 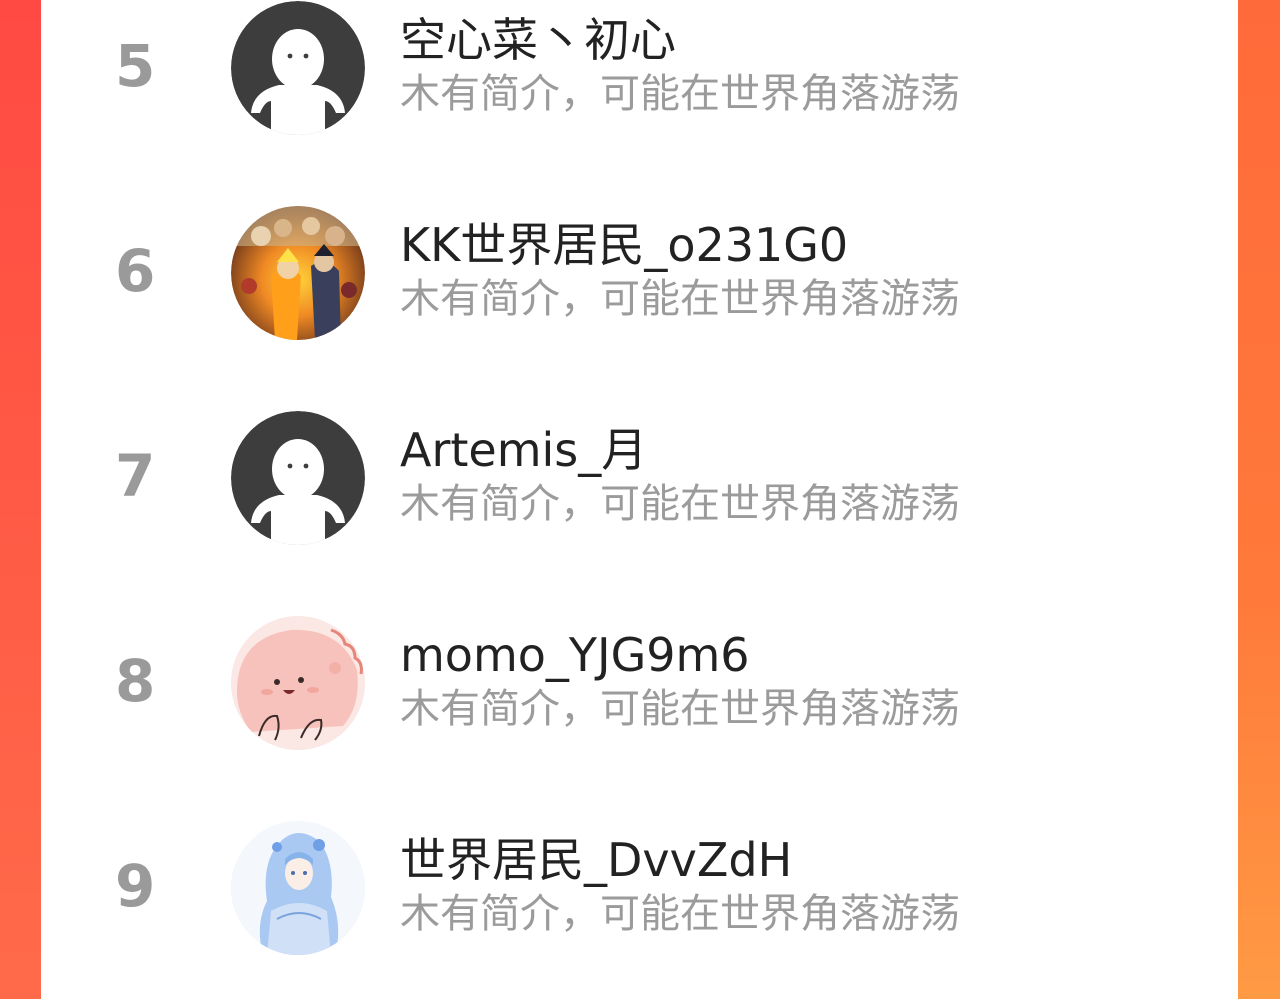 What do you see at coordinates (523, 450) in the screenshot?
I see `user-name: Artemis_月` at bounding box center [523, 450].